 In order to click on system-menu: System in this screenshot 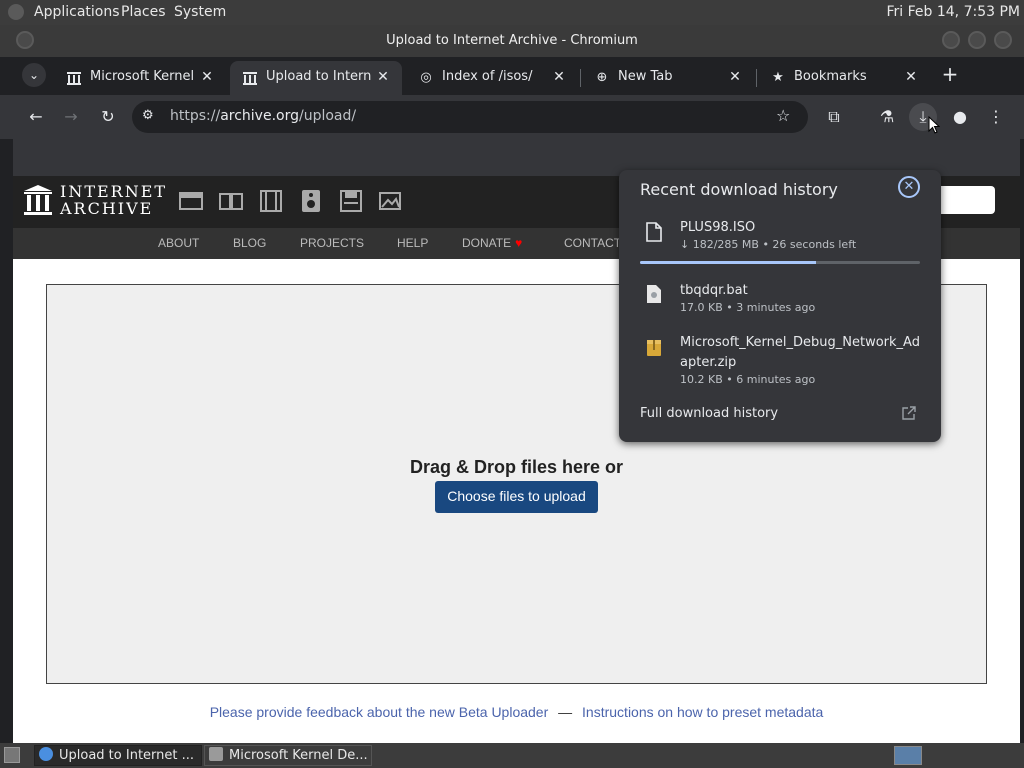, I will do `click(200, 12)`.